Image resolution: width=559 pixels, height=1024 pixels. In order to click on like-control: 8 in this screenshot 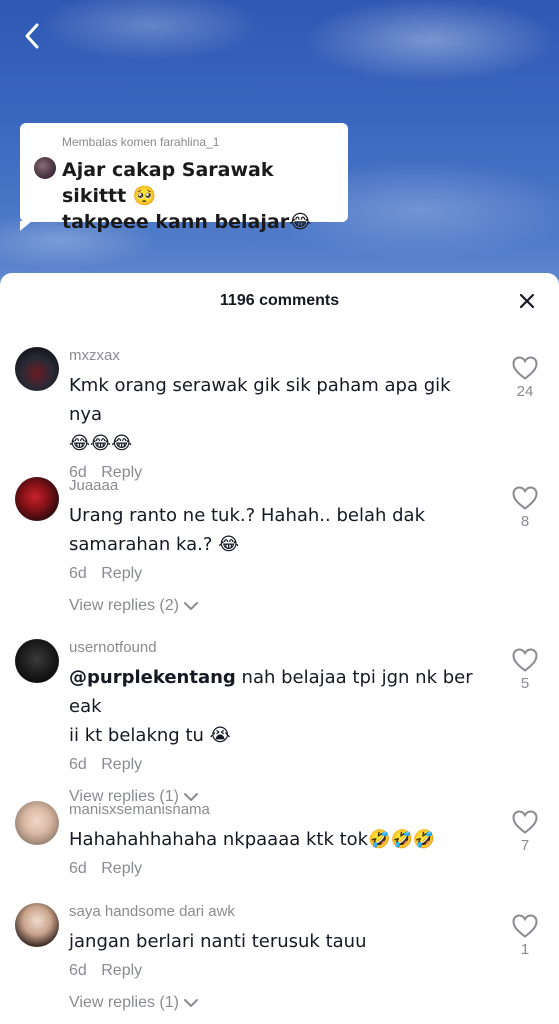, I will do `click(525, 507)`.